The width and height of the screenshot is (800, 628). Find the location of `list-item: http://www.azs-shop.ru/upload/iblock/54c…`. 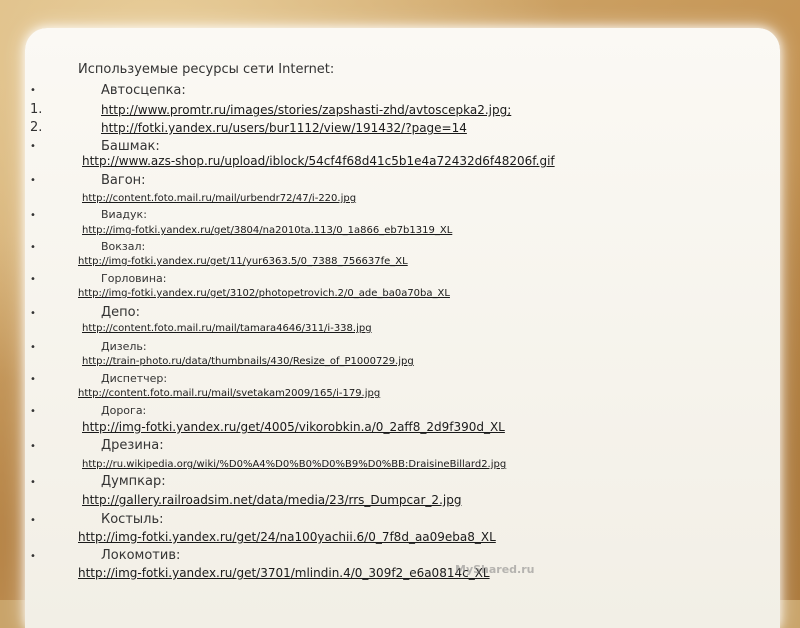

list-item: http://www.azs-shop.ru/upload/iblock/54c… is located at coordinates (400, 162).